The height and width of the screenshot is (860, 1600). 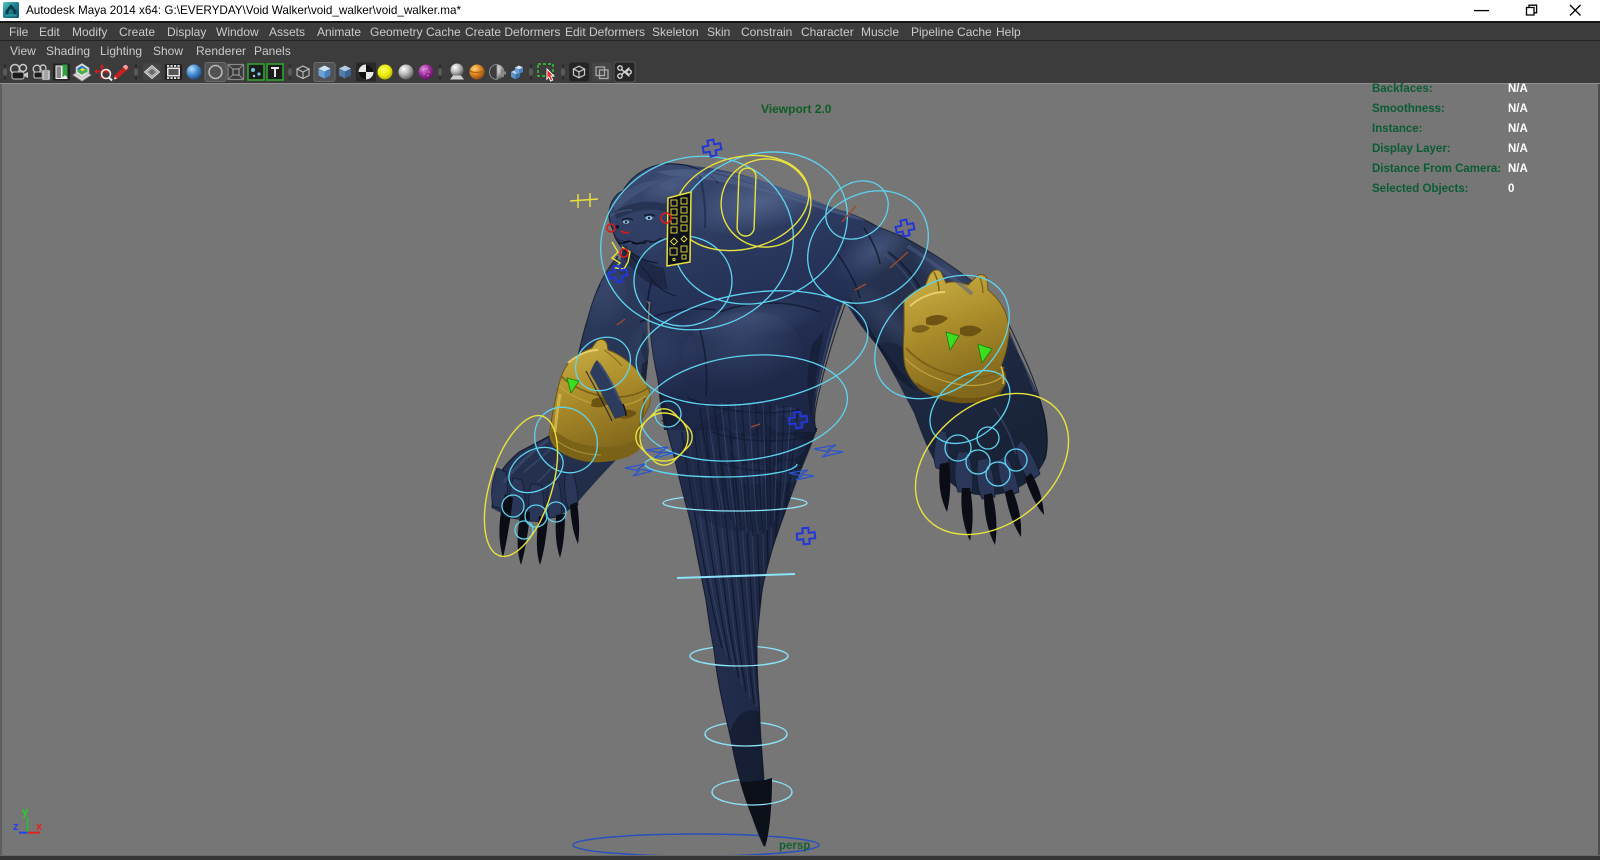 I want to click on svg-text: x, so click(x=39, y=827).